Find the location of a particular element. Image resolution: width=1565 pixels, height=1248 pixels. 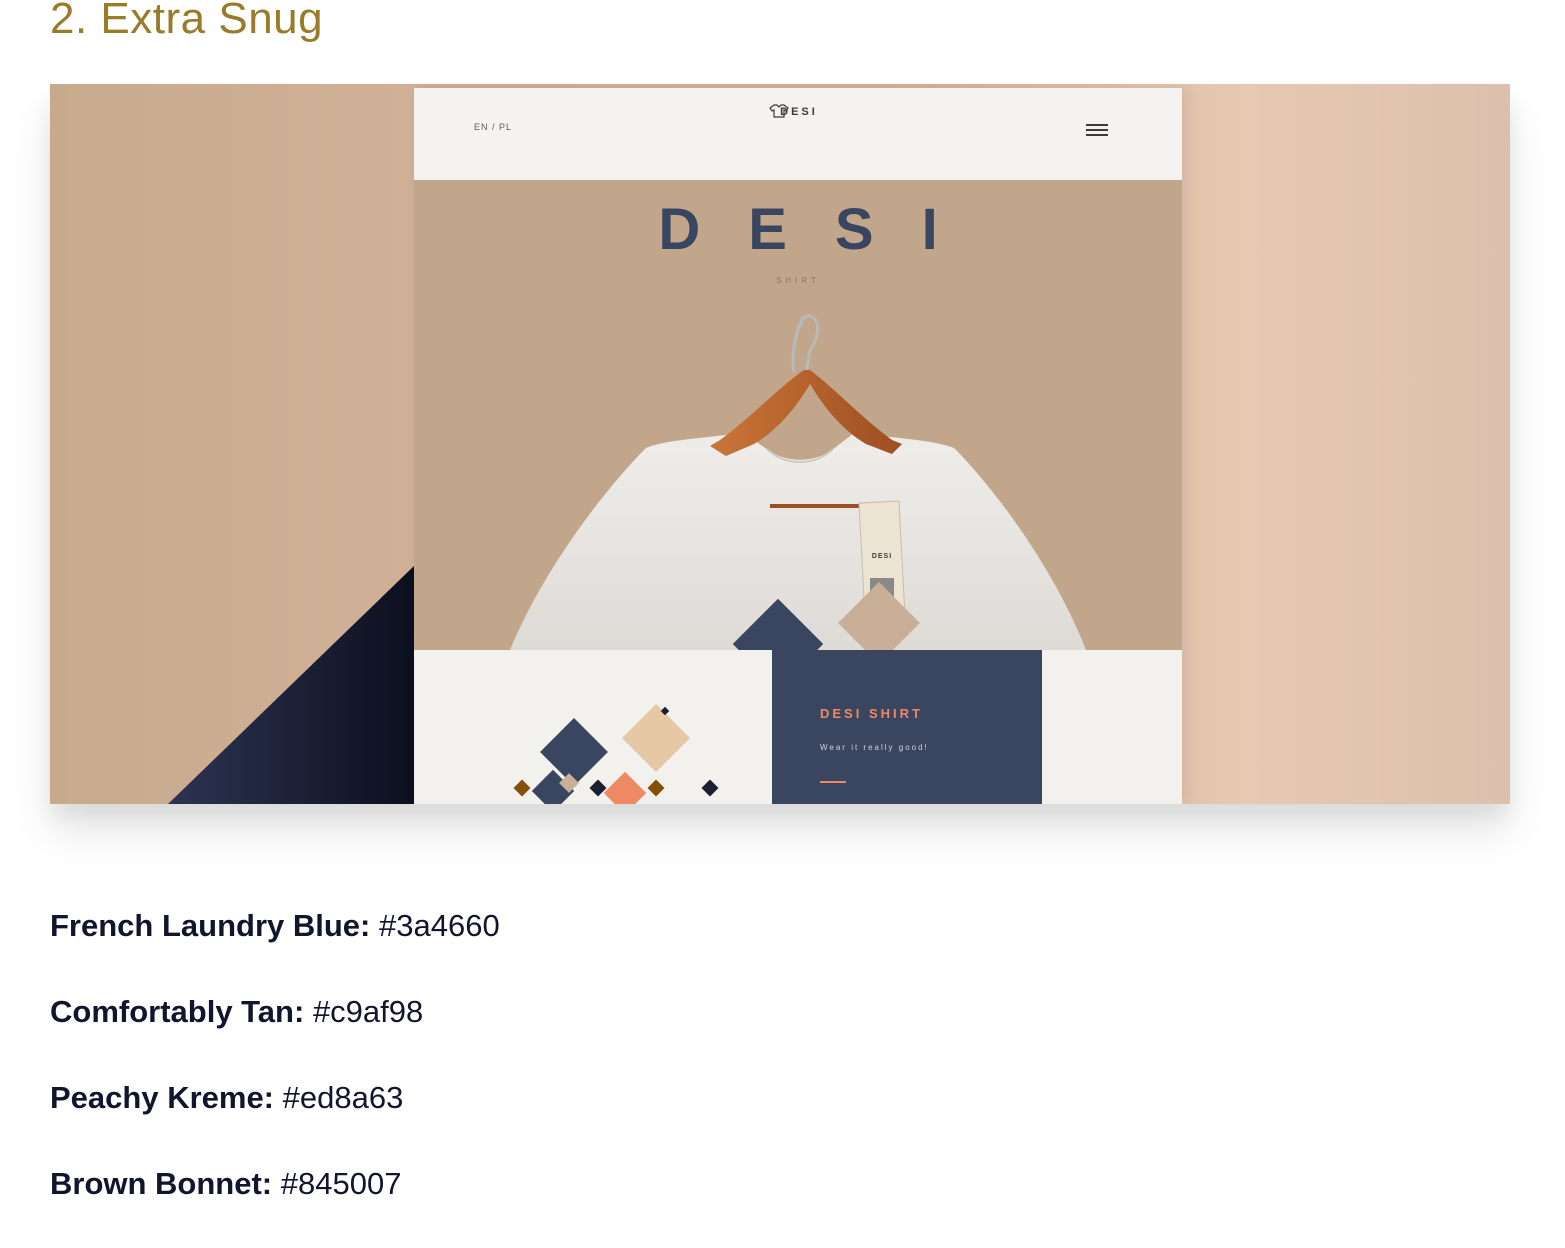

palette-item-peachy-kreme: Peachy Kreme: #ed8a63 is located at coordinates (275, 1119).